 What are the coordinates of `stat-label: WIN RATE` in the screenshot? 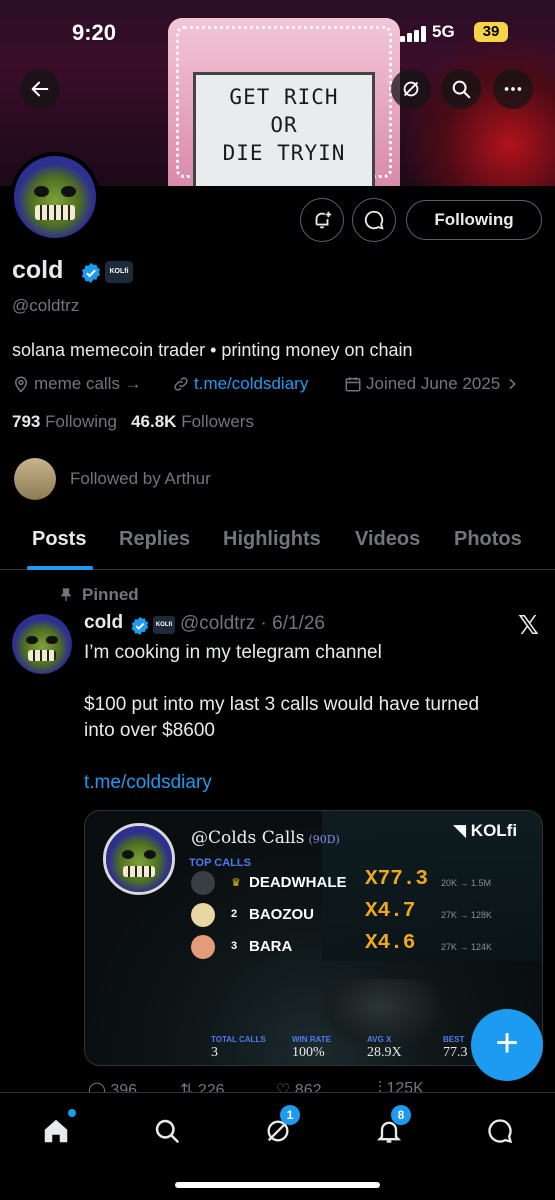 It's located at (311, 1039).